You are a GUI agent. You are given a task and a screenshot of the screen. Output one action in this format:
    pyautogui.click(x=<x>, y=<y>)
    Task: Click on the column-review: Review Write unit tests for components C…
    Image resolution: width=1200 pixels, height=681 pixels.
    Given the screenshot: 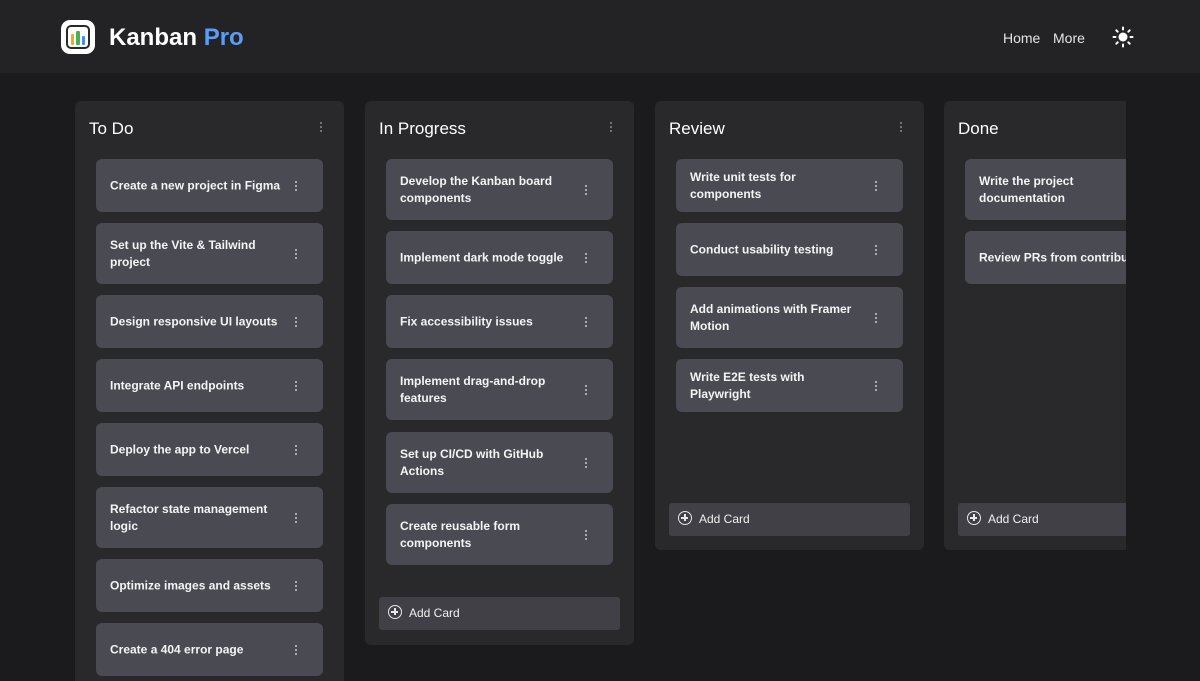 What is the action you would take?
    pyautogui.click(x=789, y=325)
    